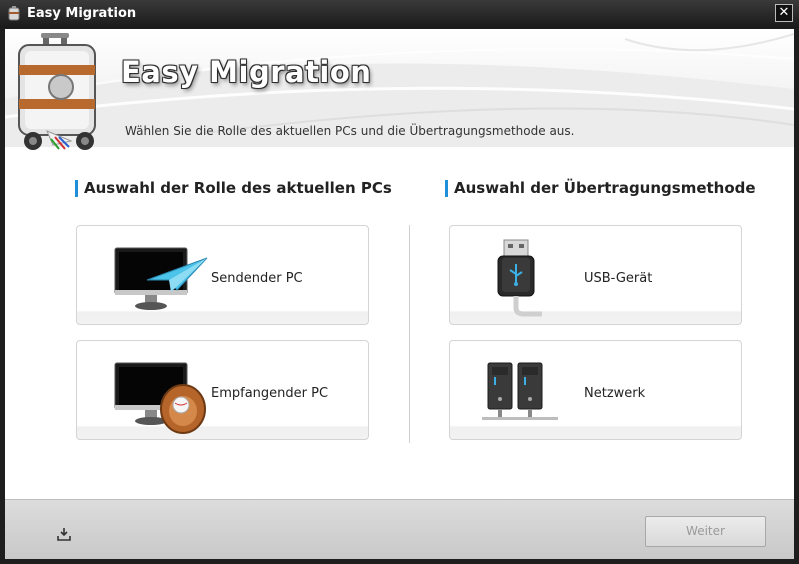 The width and height of the screenshot is (799, 564). Describe the element at coordinates (519, 278) in the screenshot. I see `usb-drive-icon` at that location.